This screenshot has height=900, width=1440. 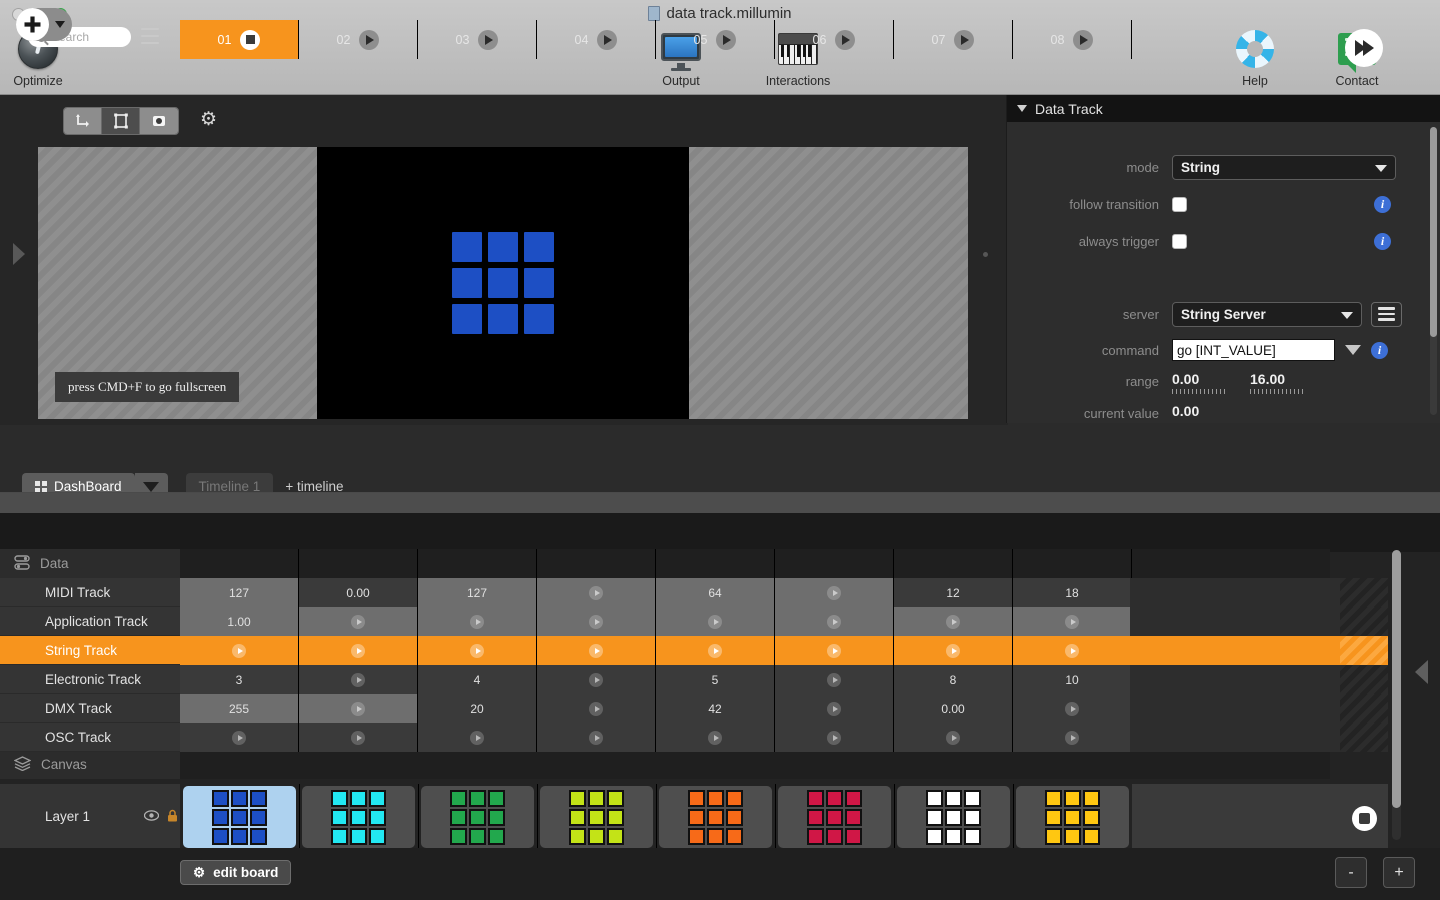 What do you see at coordinates (477, 592) in the screenshot?
I see `cell-midi-track-03: 127` at bounding box center [477, 592].